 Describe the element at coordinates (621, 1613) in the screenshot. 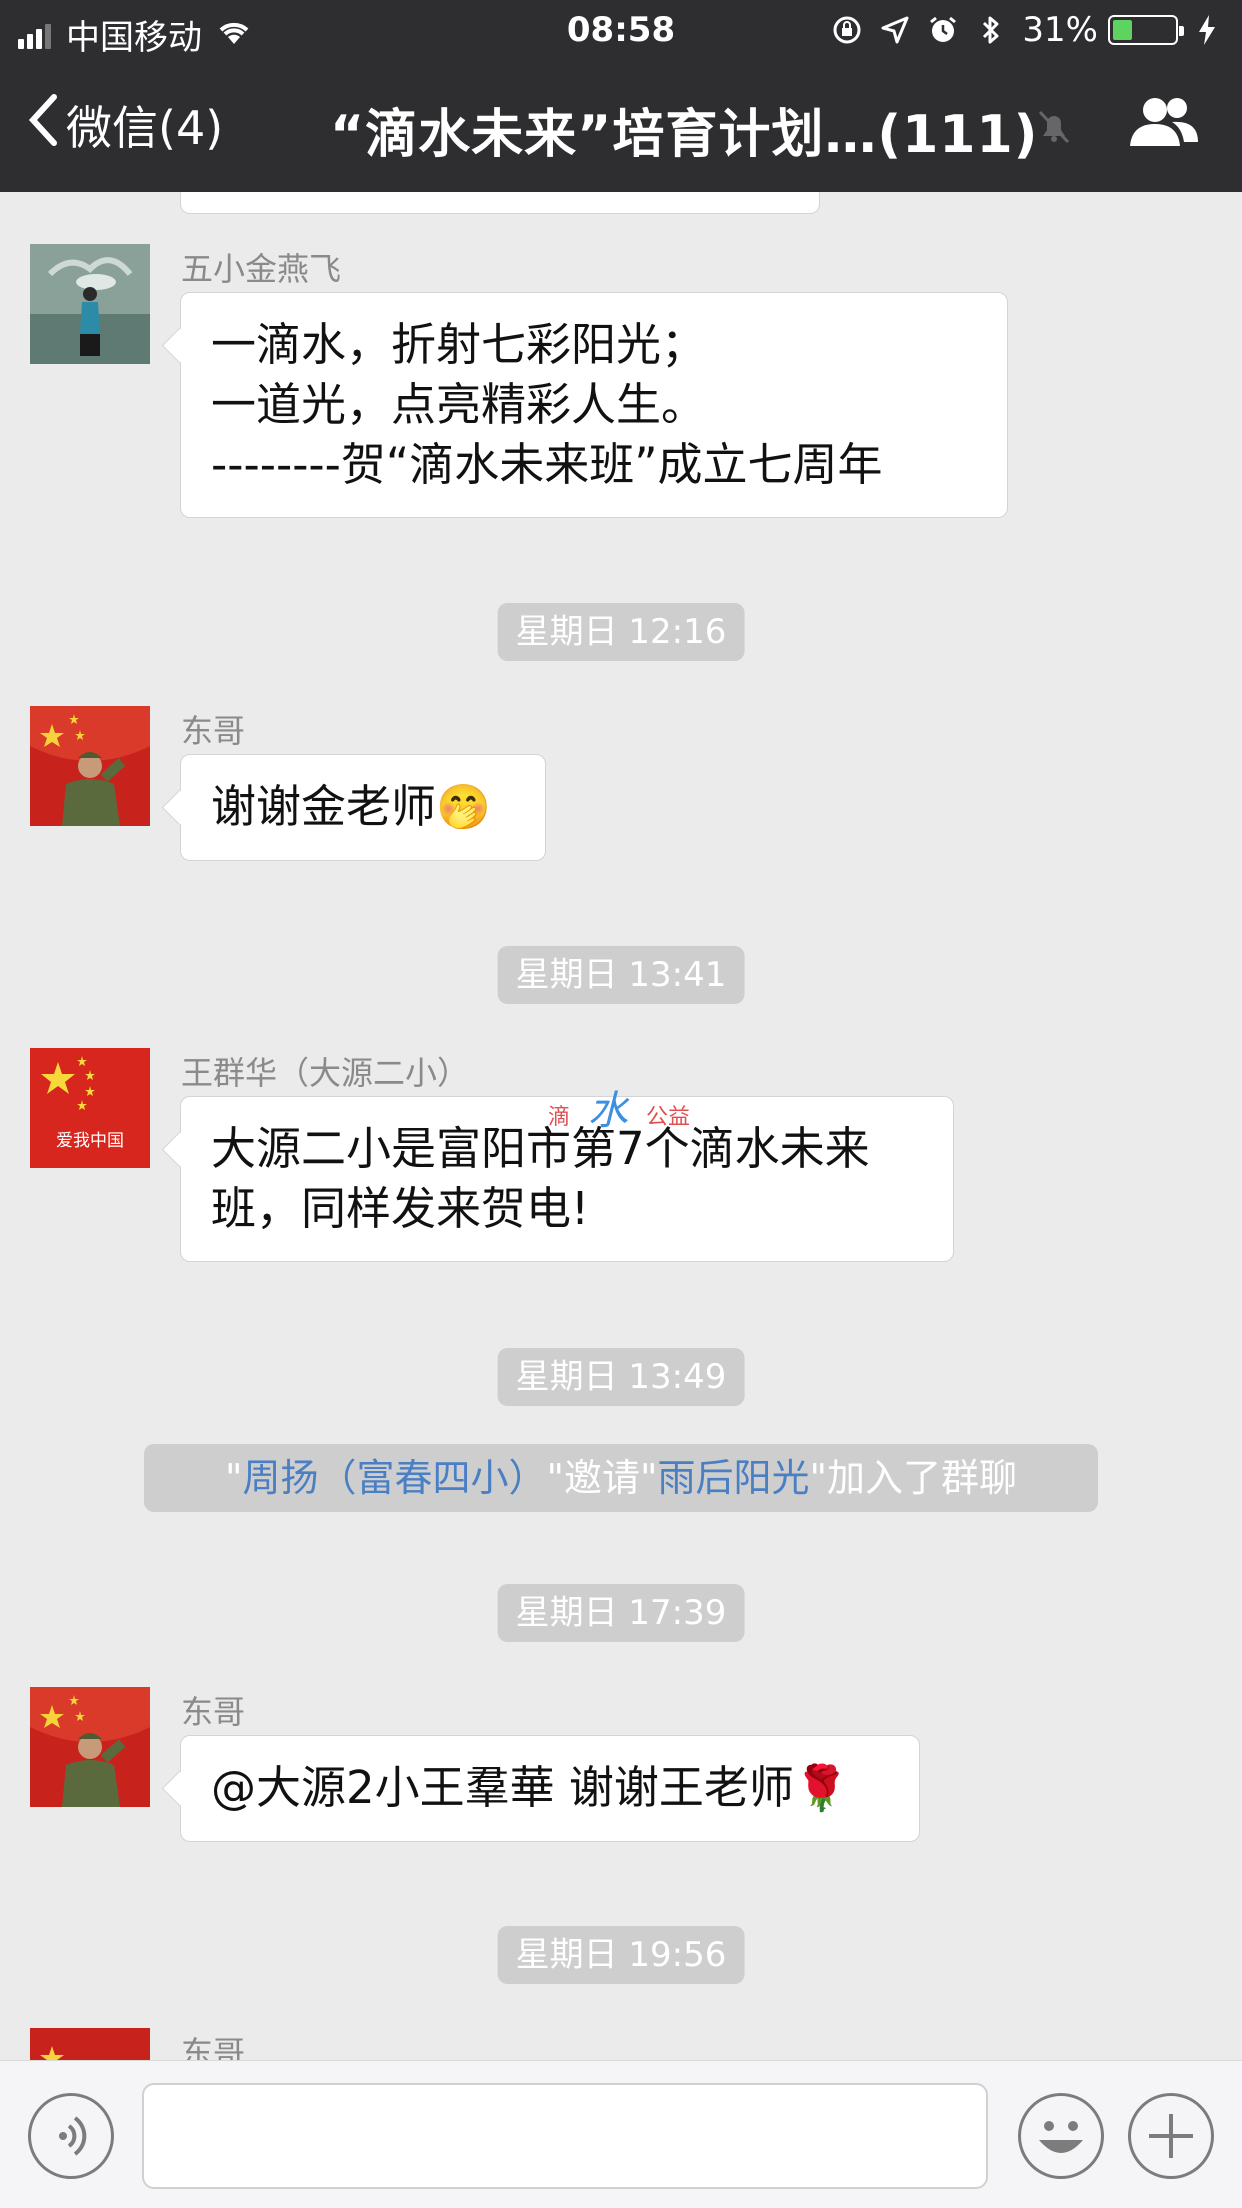

I see `time-divider: 星期日 17:39` at that location.